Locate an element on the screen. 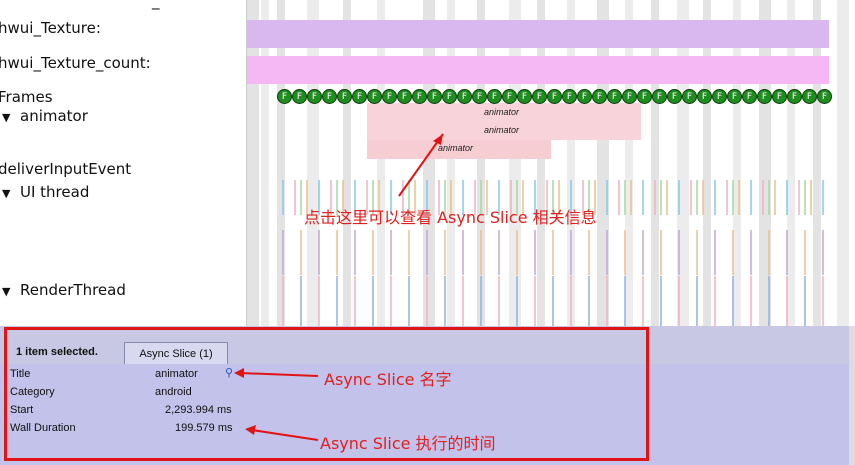 The width and height of the screenshot is (855, 465). annotation-click-hint: 点击这里可以查看 Async Slice 相关信息 is located at coordinates (450, 217).